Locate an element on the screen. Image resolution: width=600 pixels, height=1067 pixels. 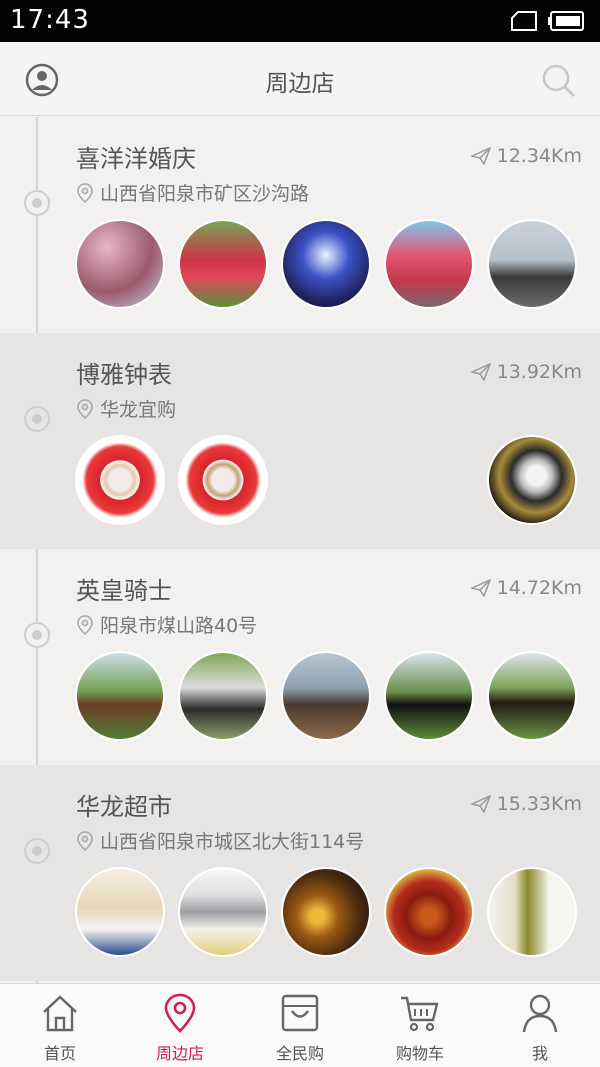
store-address: 山西省阳泉市城区北大街114号 is located at coordinates (220, 840).